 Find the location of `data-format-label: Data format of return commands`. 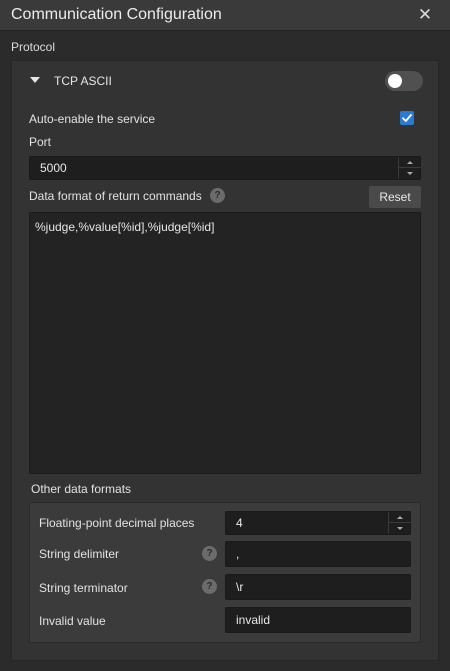

data-format-label: Data format of return commands is located at coordinates (115, 196).